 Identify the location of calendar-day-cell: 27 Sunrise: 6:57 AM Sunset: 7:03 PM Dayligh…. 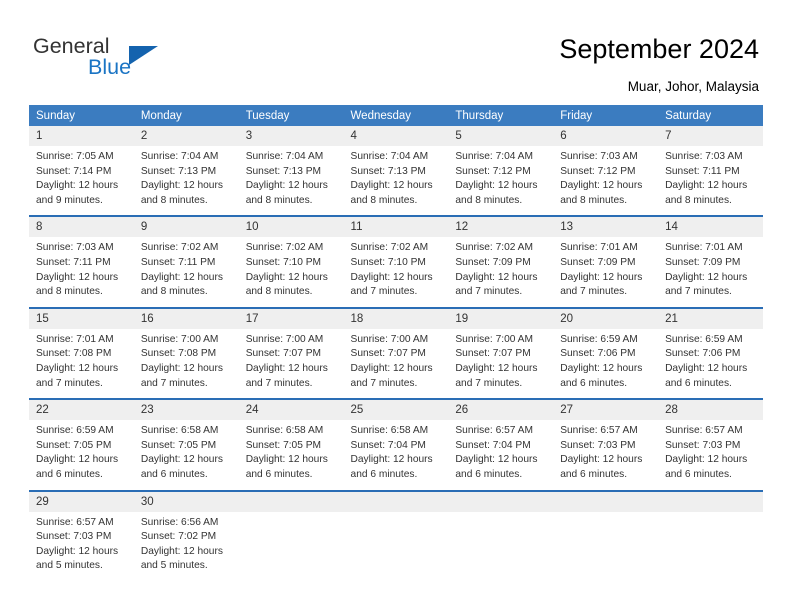
(606, 444).